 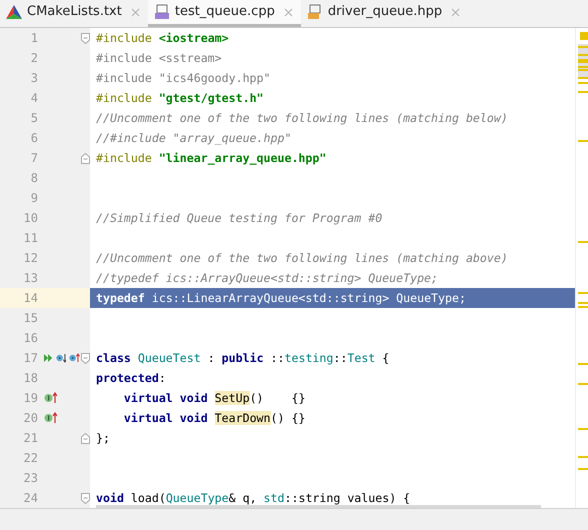 I want to click on line-number: 1, so click(x=34, y=38).